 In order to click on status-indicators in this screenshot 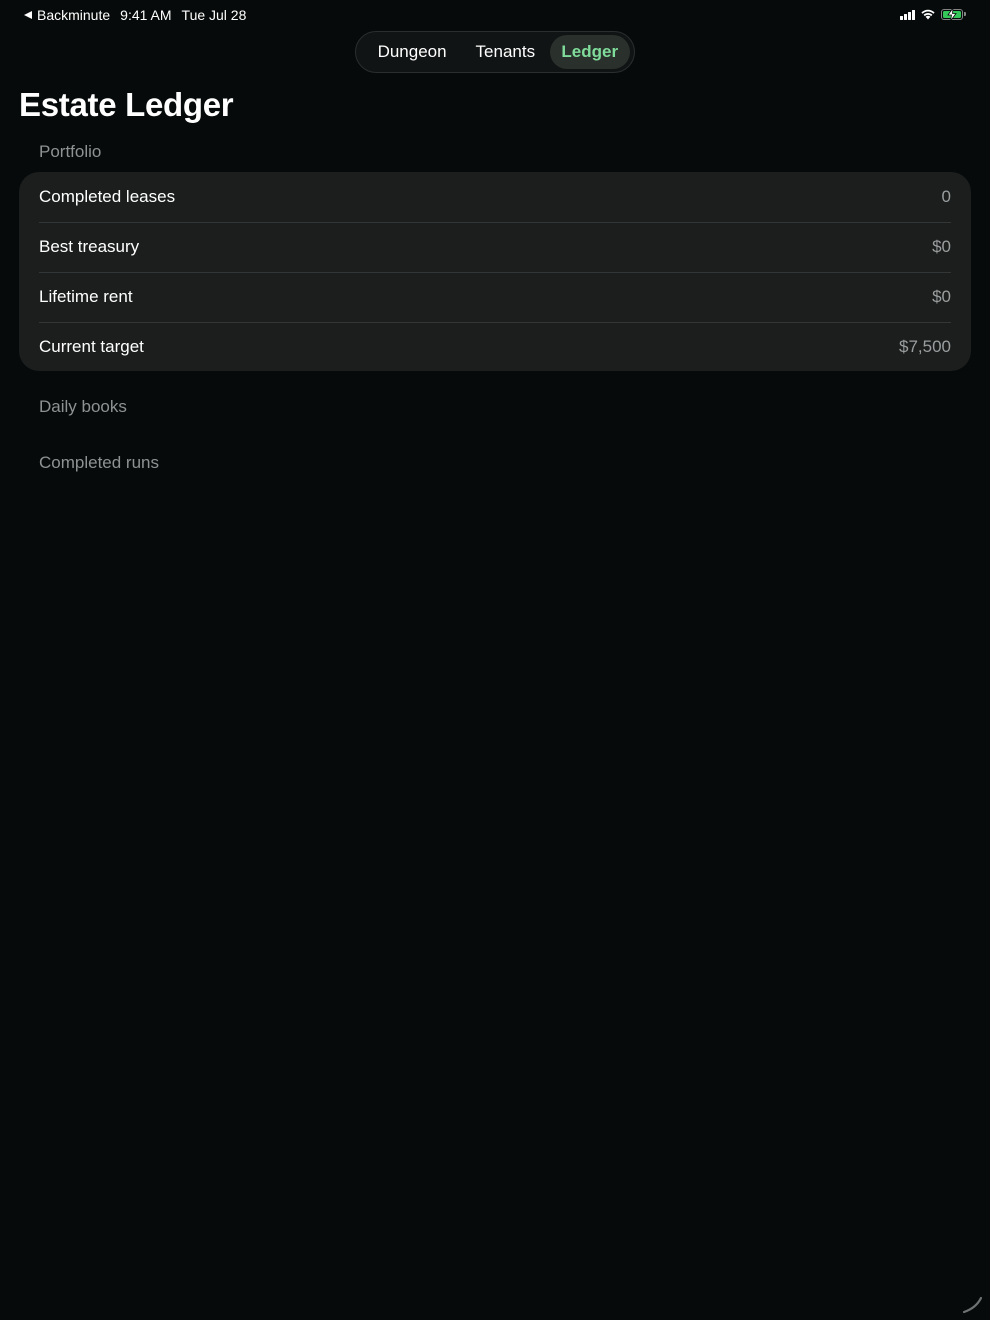, I will do `click(933, 14)`.